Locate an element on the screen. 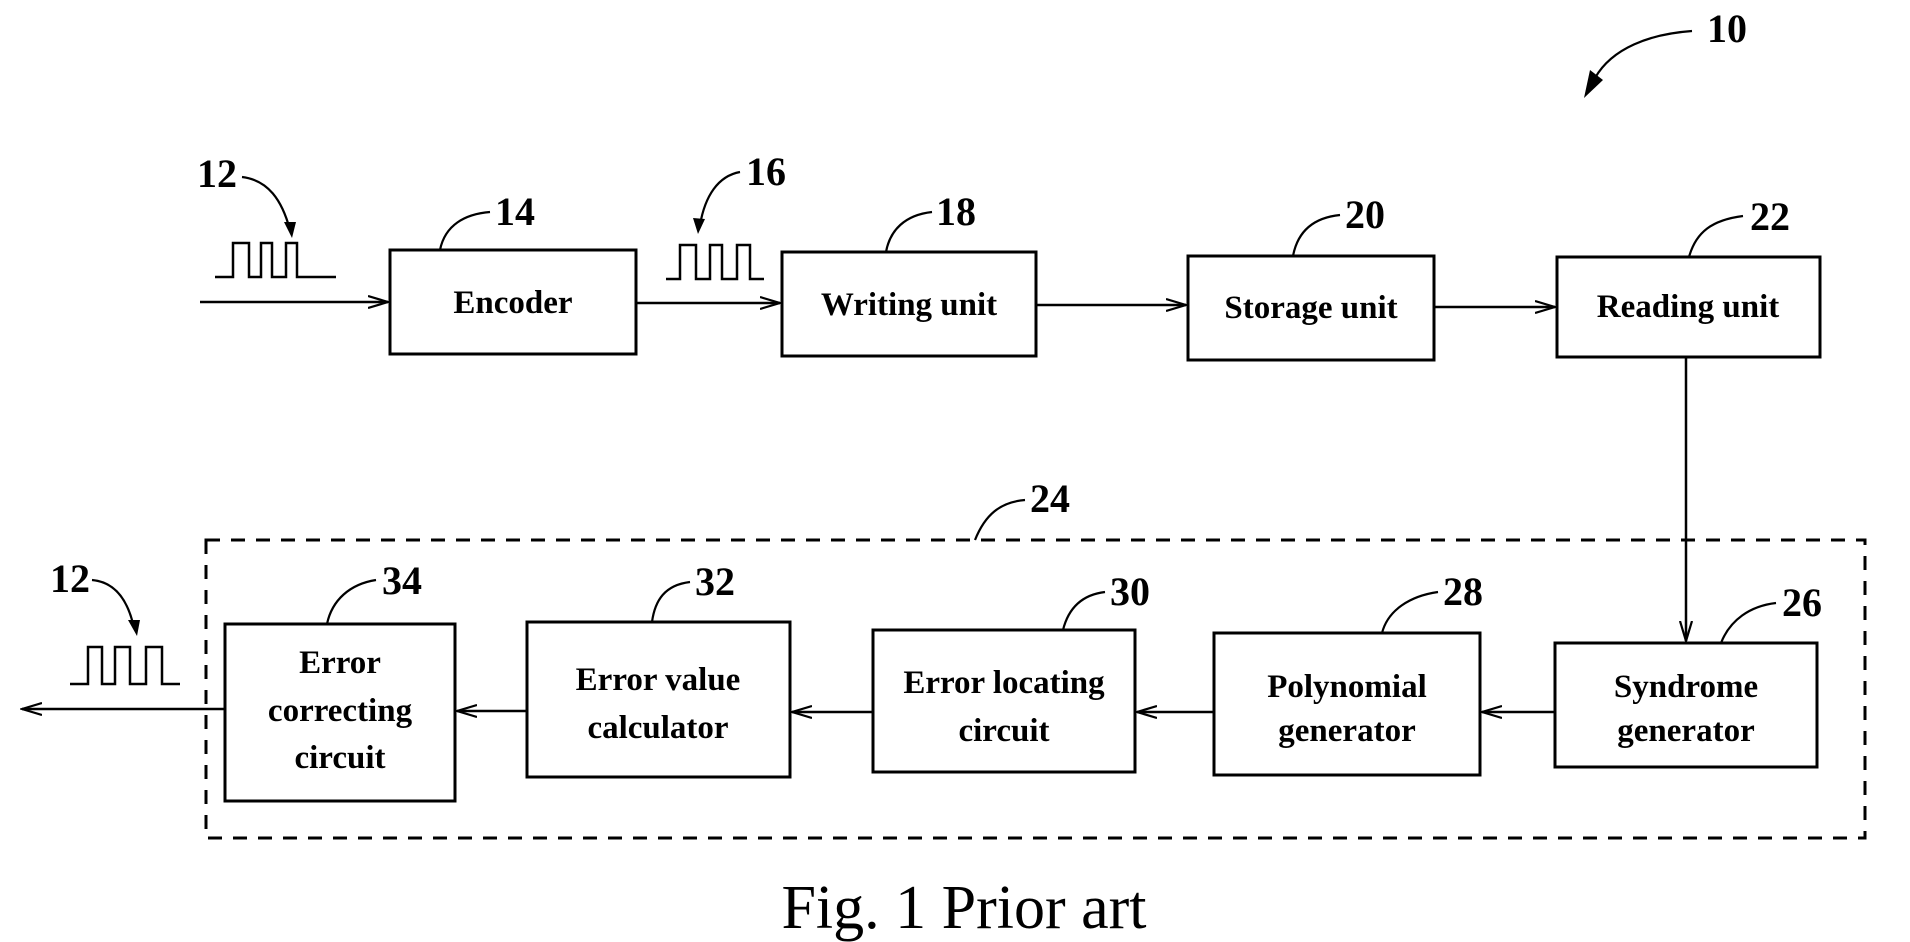 This screenshot has height=942, width=1910. writing-unit-label: Writing unit is located at coordinates (909, 305).